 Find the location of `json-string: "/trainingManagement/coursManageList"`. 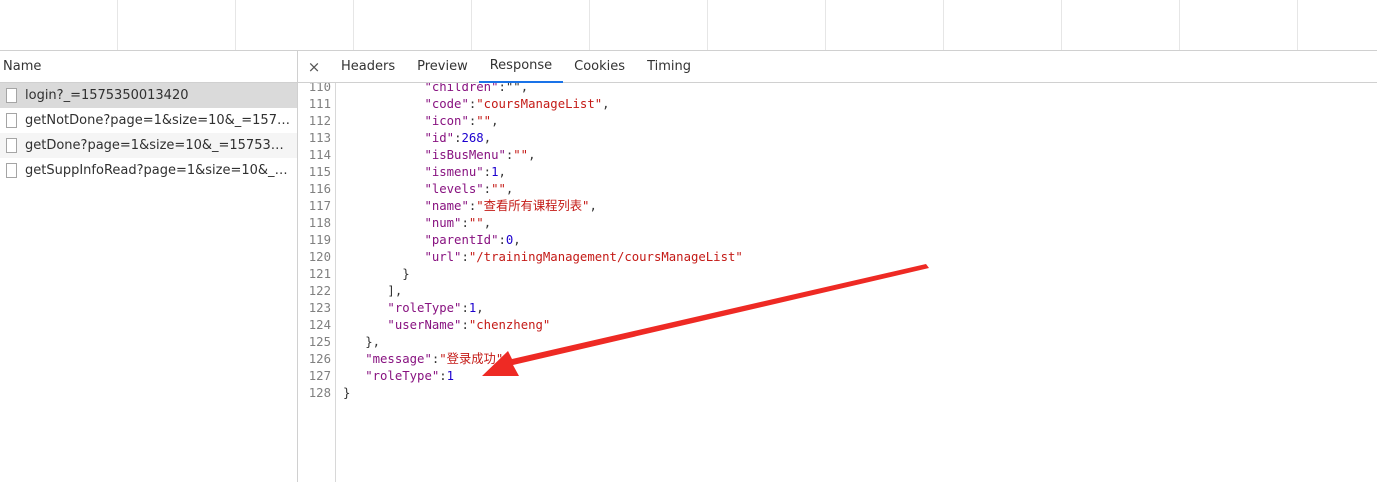

json-string: "/trainingManagement/coursManageList" is located at coordinates (605, 257).